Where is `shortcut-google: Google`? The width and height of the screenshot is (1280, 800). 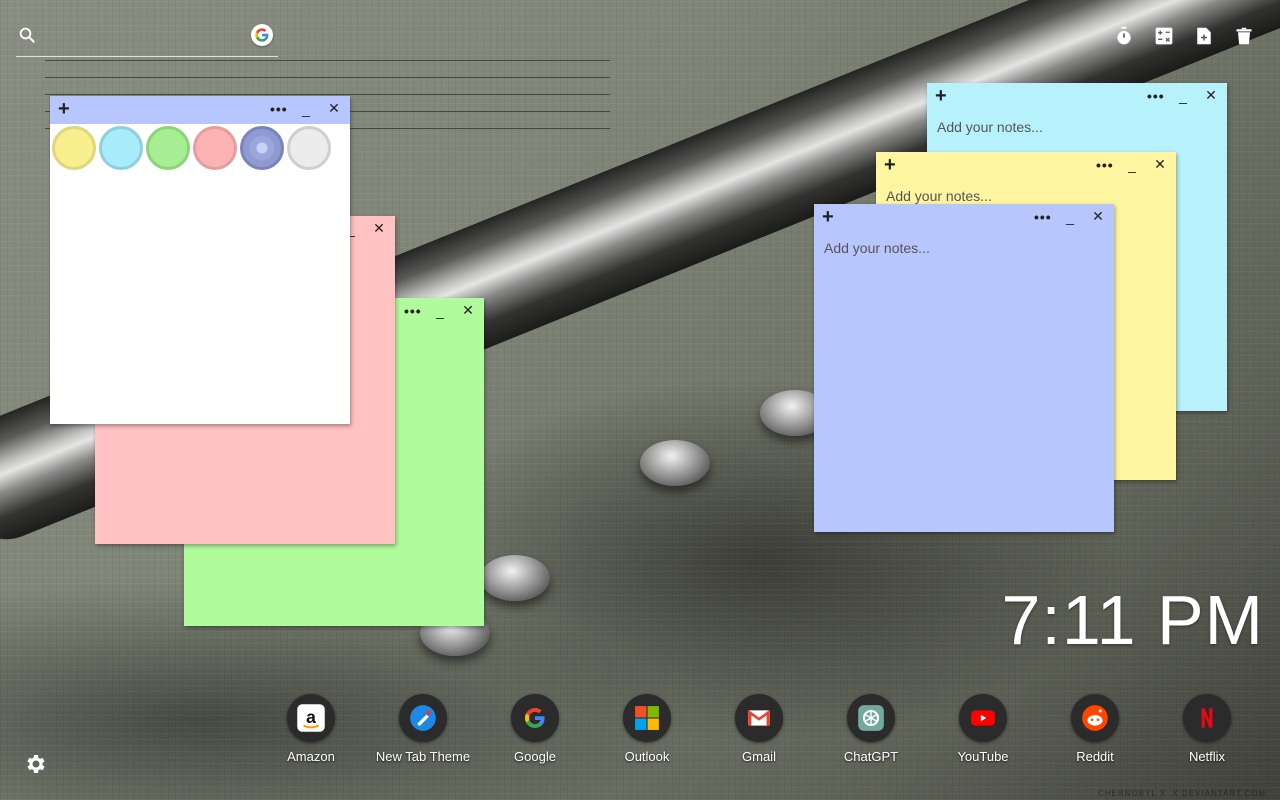
shortcut-google: Google is located at coordinates (535, 729).